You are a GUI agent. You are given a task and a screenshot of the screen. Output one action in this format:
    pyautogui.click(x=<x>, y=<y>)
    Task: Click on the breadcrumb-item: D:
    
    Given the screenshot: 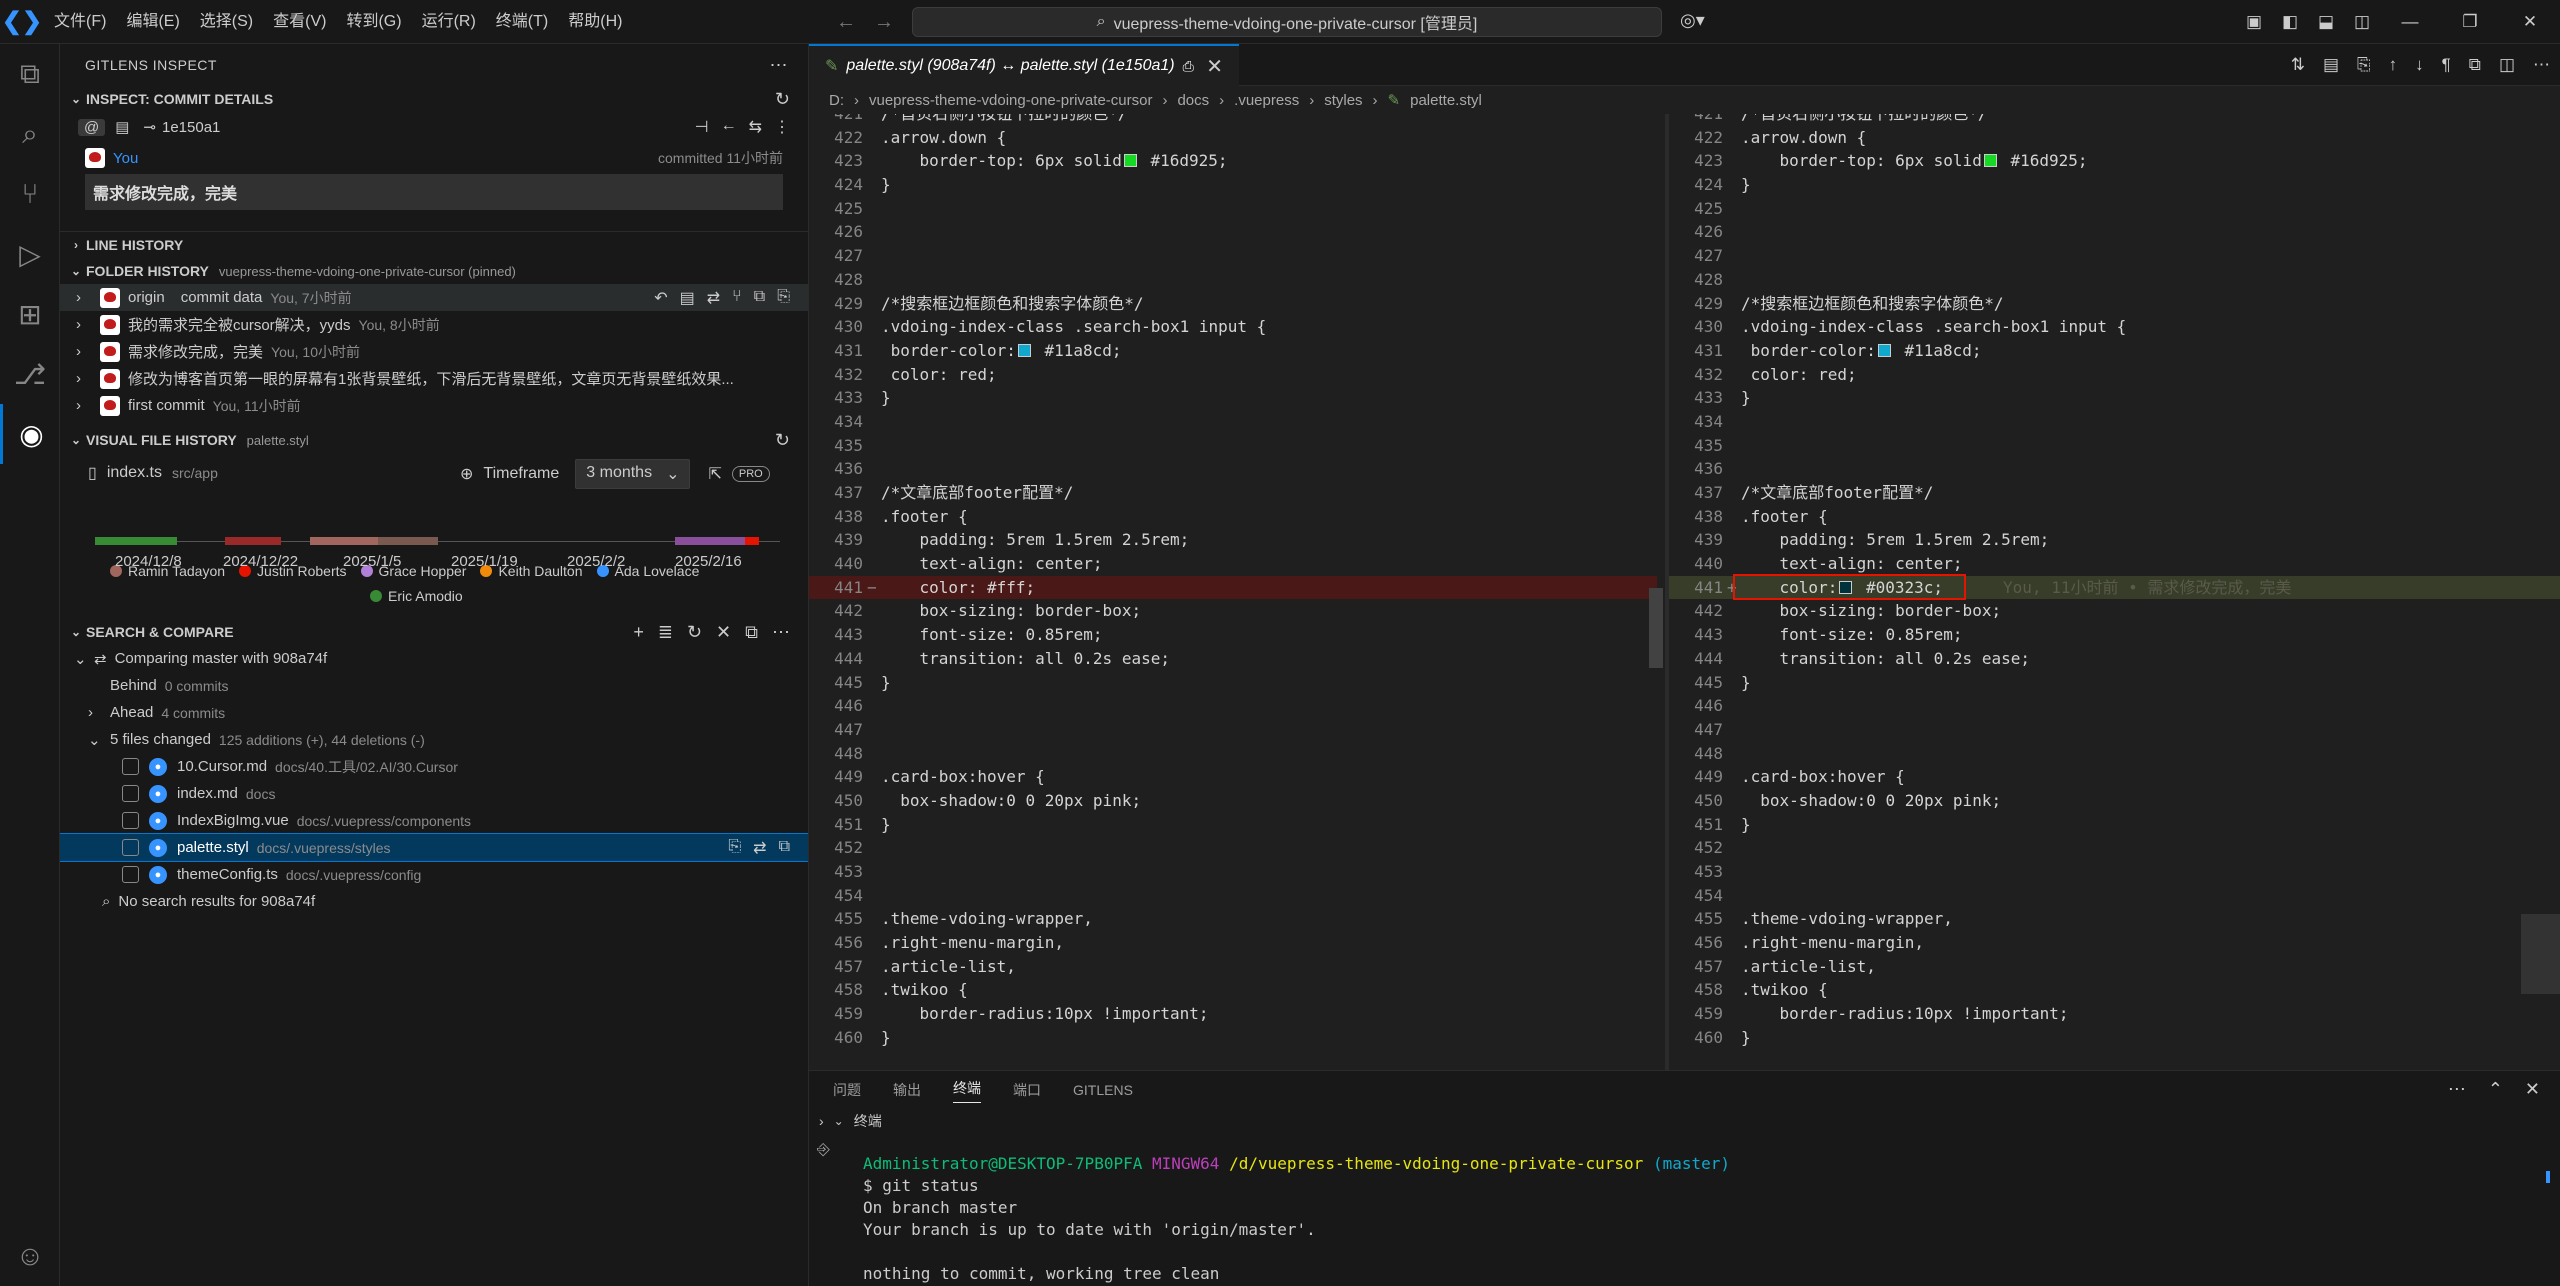 What is the action you would take?
    pyautogui.click(x=836, y=100)
    